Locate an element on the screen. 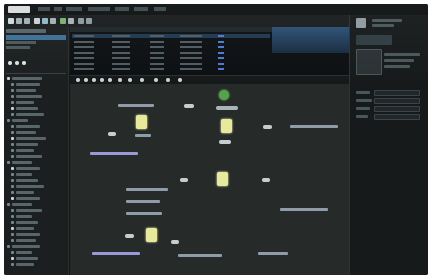  zoom-icon is located at coordinates (53, 21).